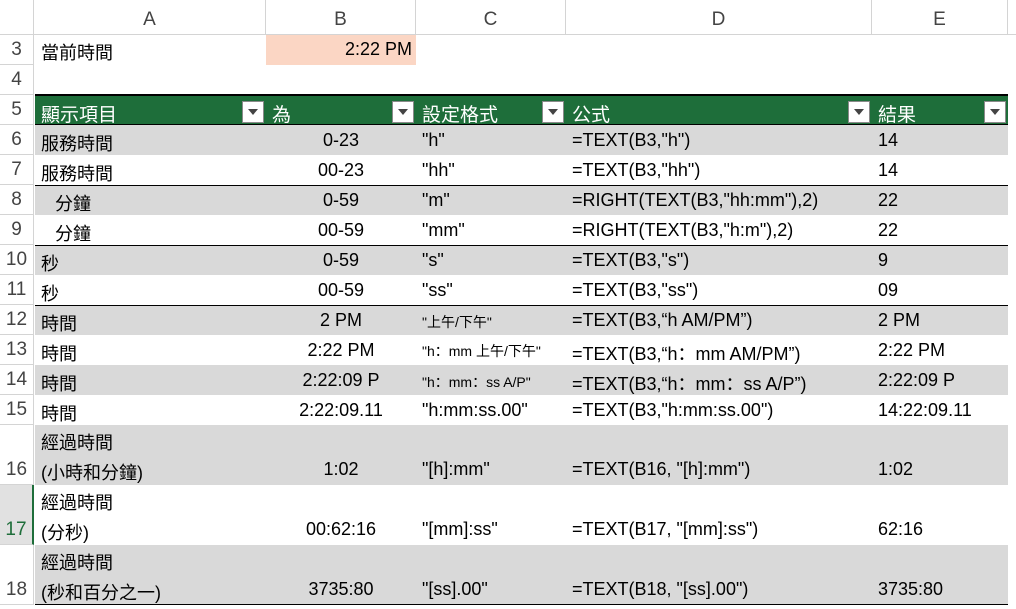 The height and width of the screenshot is (609, 1016). Describe the element at coordinates (150, 50) in the screenshot. I see `cell-a3: 當前時間` at that location.